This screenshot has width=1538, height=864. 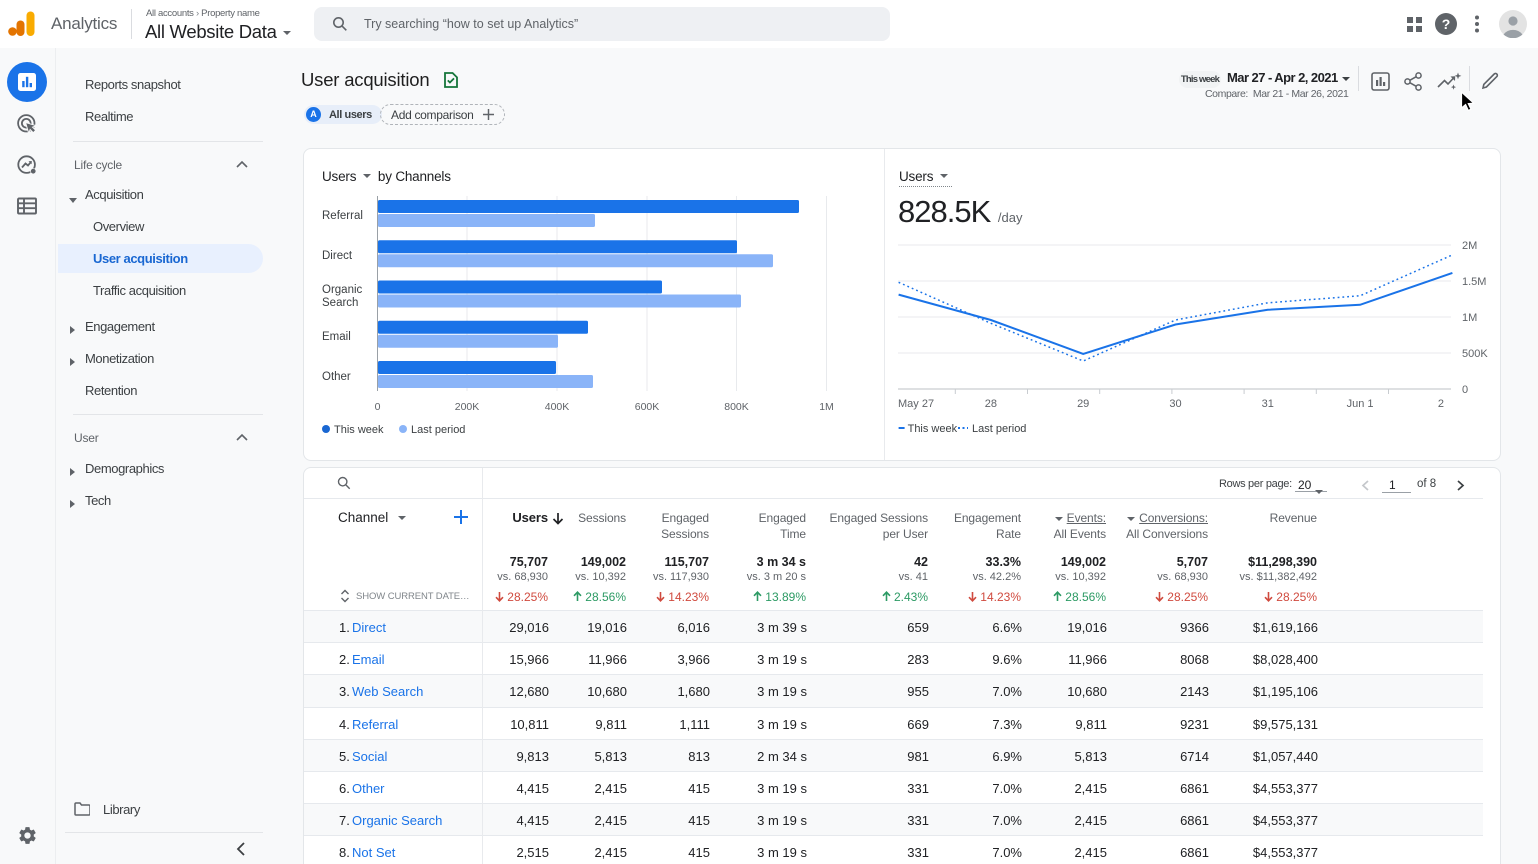 What do you see at coordinates (1360, 404) in the screenshot?
I see `svg-text: Jun 1` at bounding box center [1360, 404].